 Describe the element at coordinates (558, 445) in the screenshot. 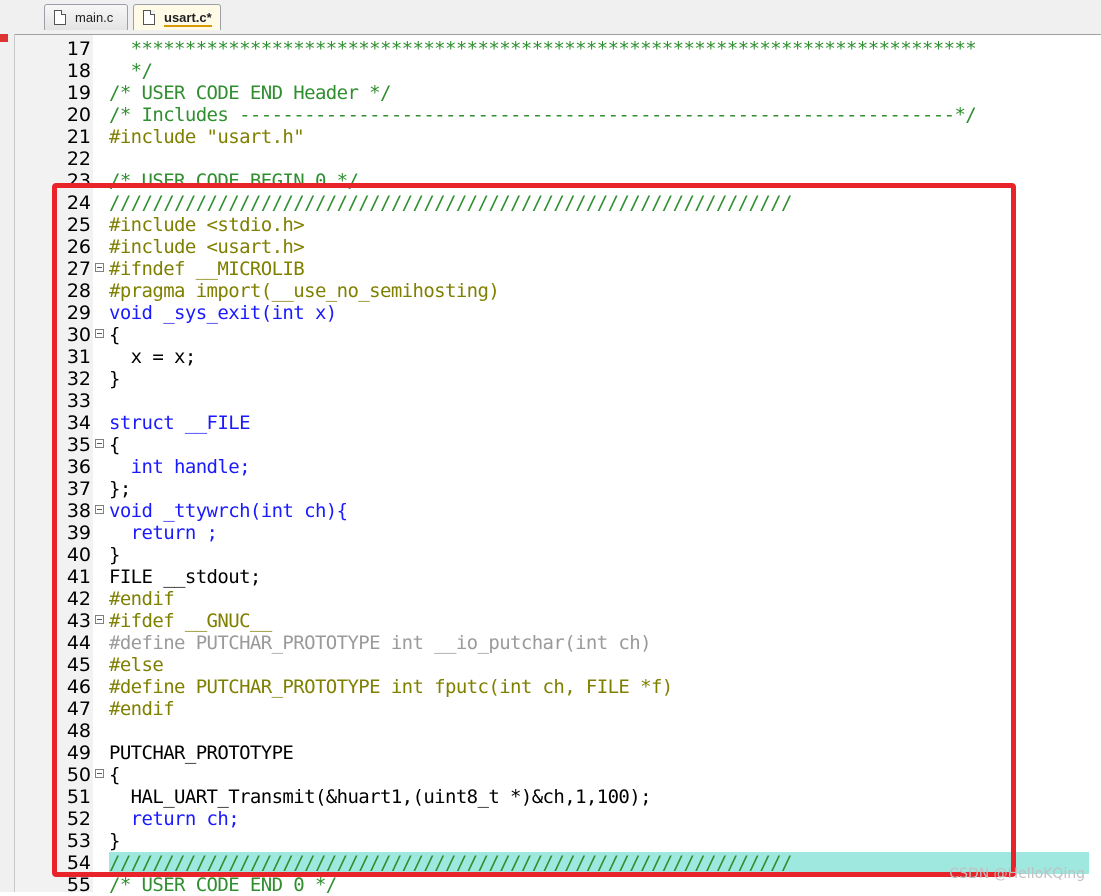

I see `code-line: 35 {` at that location.